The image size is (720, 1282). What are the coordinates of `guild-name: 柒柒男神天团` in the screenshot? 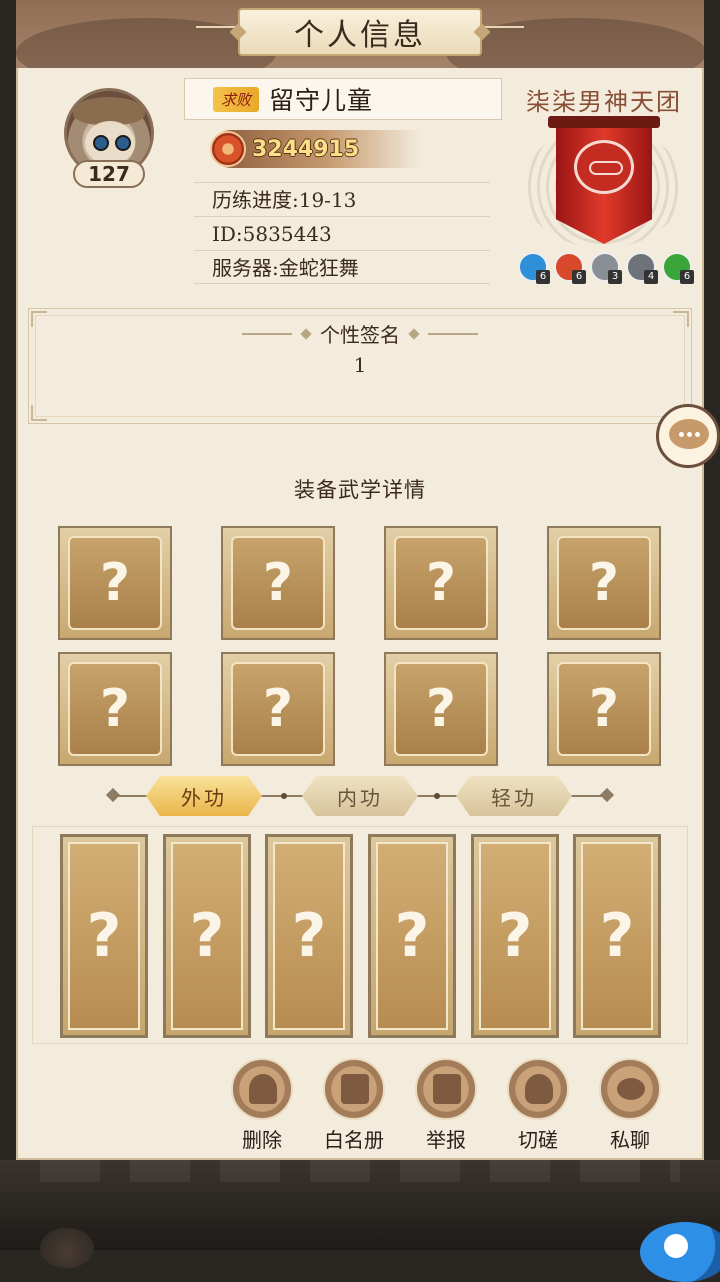 It's located at (604, 99).